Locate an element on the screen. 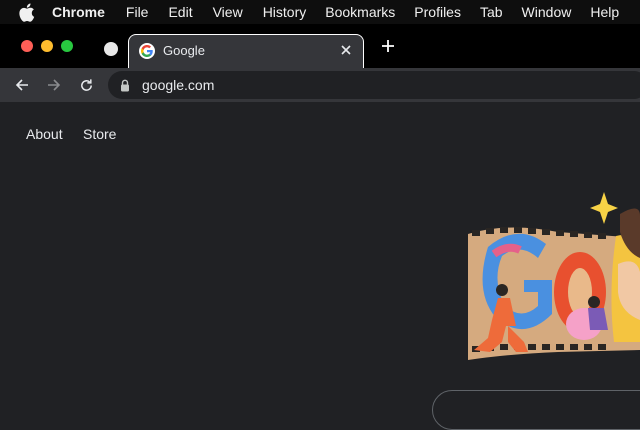  google-favicon-icon is located at coordinates (147, 51).